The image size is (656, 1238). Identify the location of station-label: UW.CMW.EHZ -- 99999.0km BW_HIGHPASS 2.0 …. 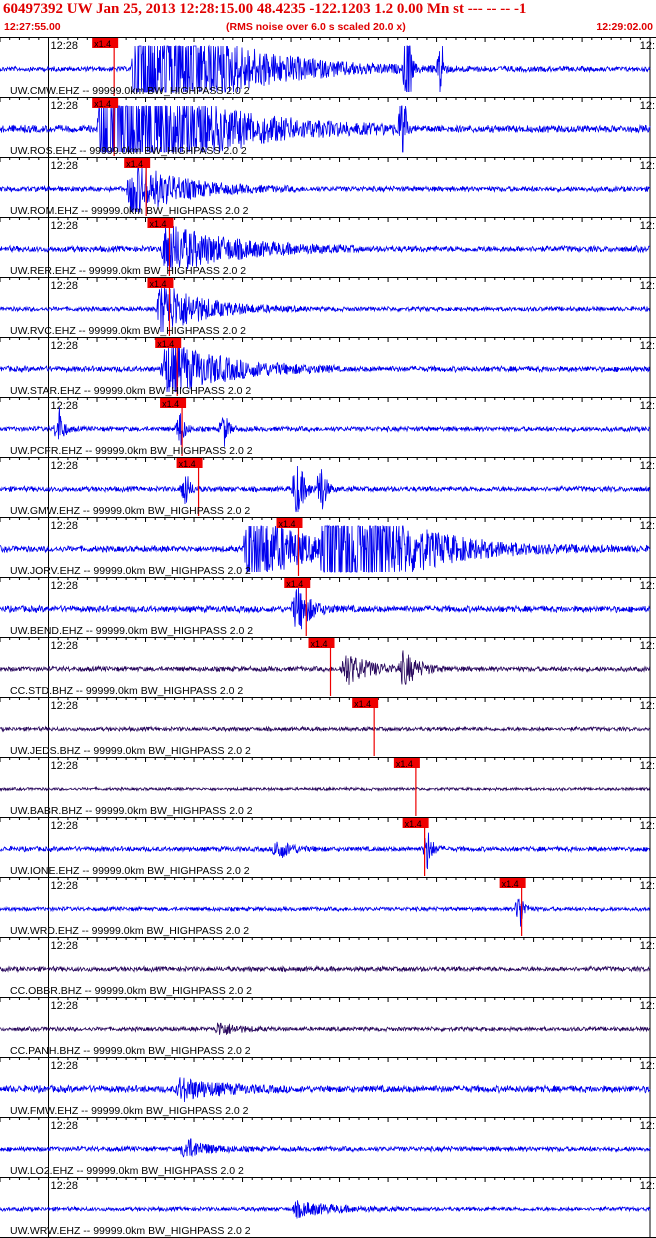
(130, 91).